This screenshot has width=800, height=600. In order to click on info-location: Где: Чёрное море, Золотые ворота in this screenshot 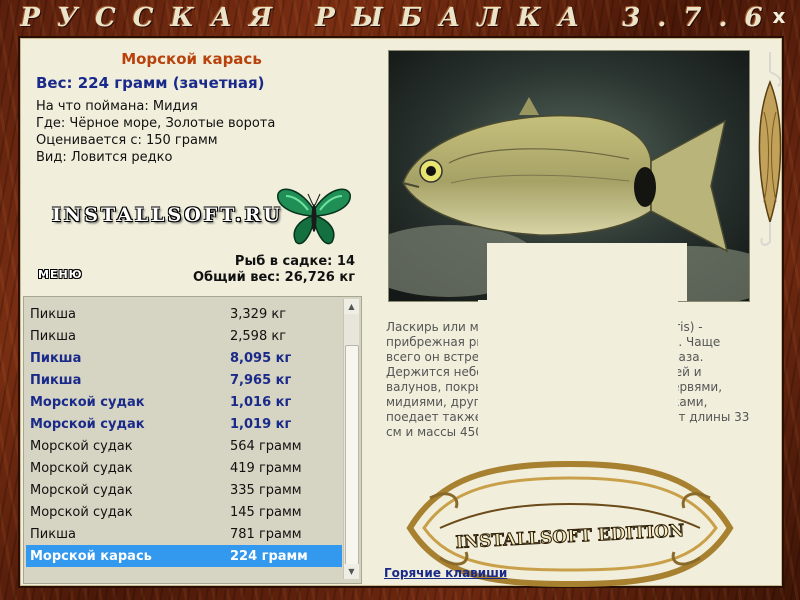, I will do `click(156, 123)`.